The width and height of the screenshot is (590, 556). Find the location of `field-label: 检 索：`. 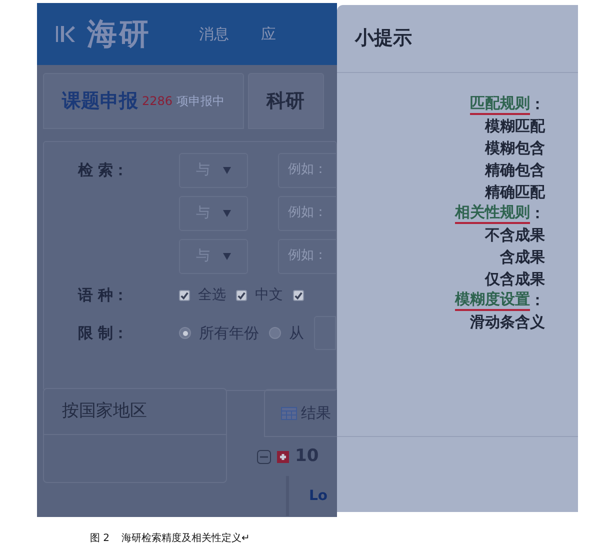

field-label: 检 索： is located at coordinates (104, 170).